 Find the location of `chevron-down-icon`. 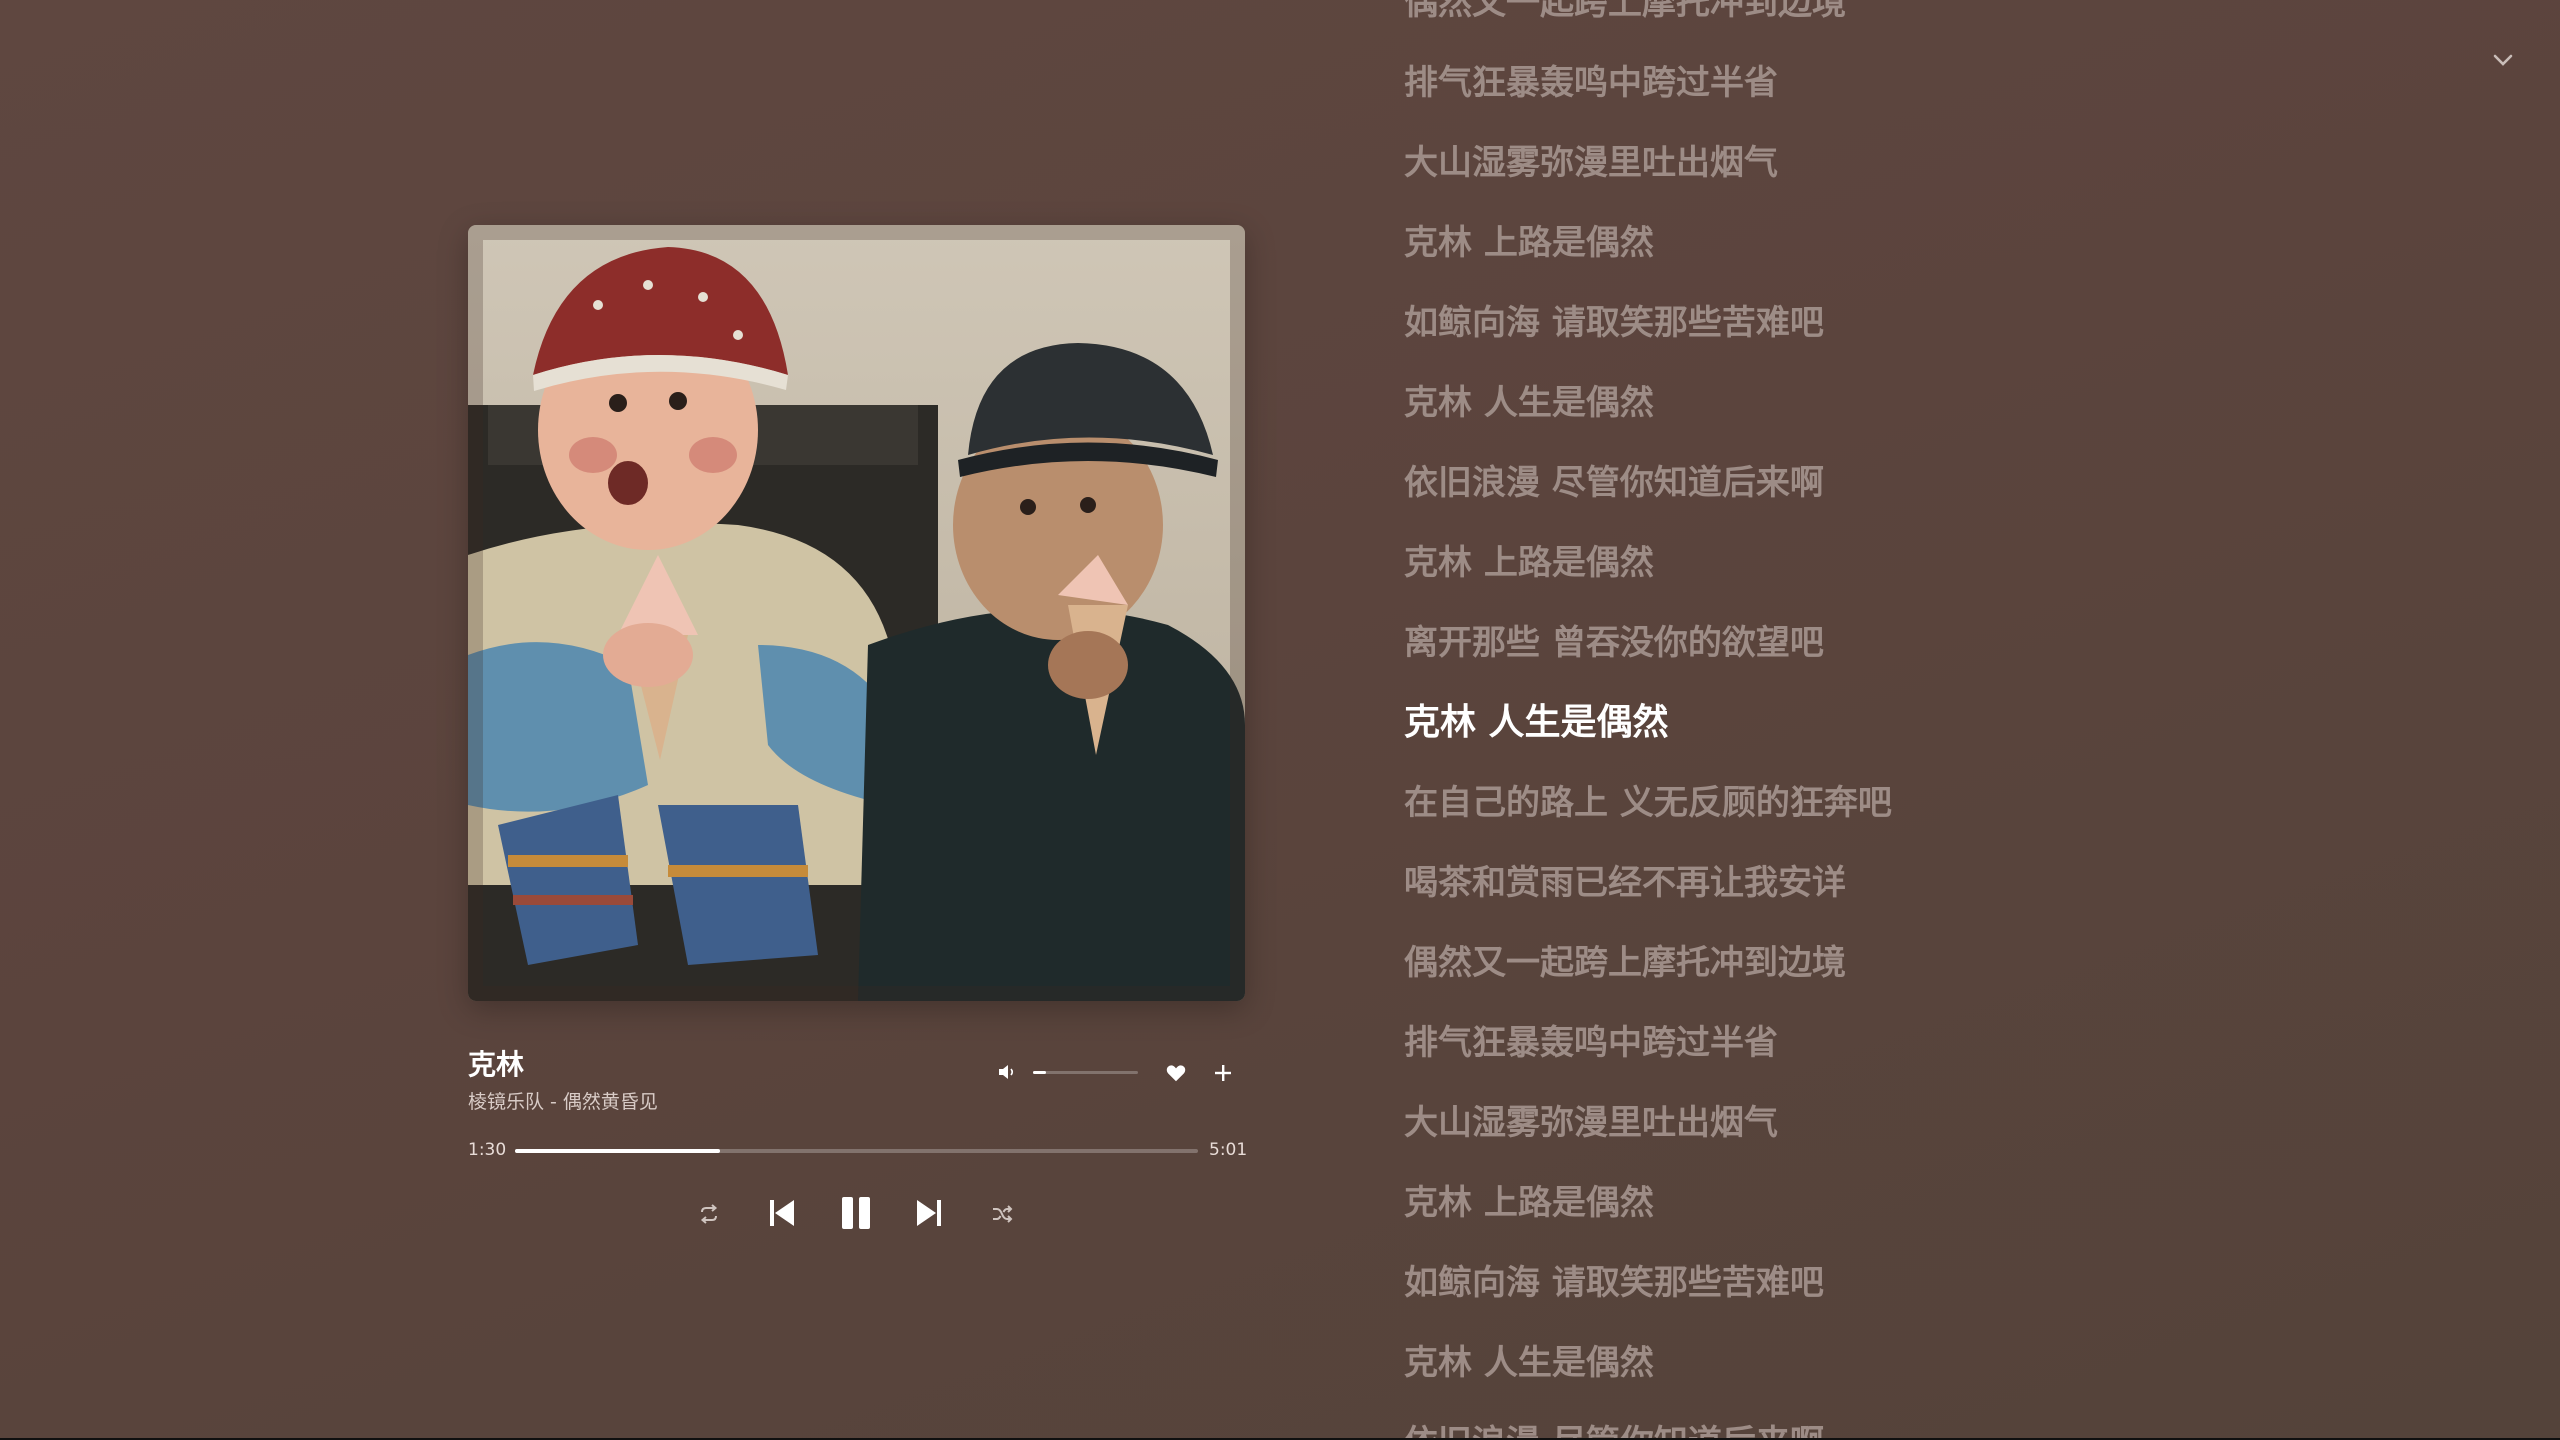

chevron-down-icon is located at coordinates (2503, 60).